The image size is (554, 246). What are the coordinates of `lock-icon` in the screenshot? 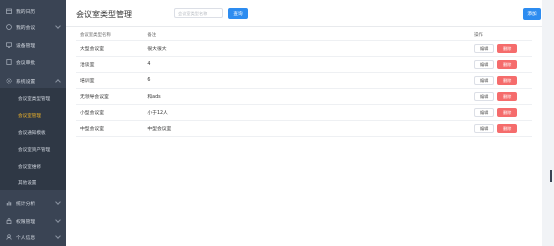 It's located at (9, 221).